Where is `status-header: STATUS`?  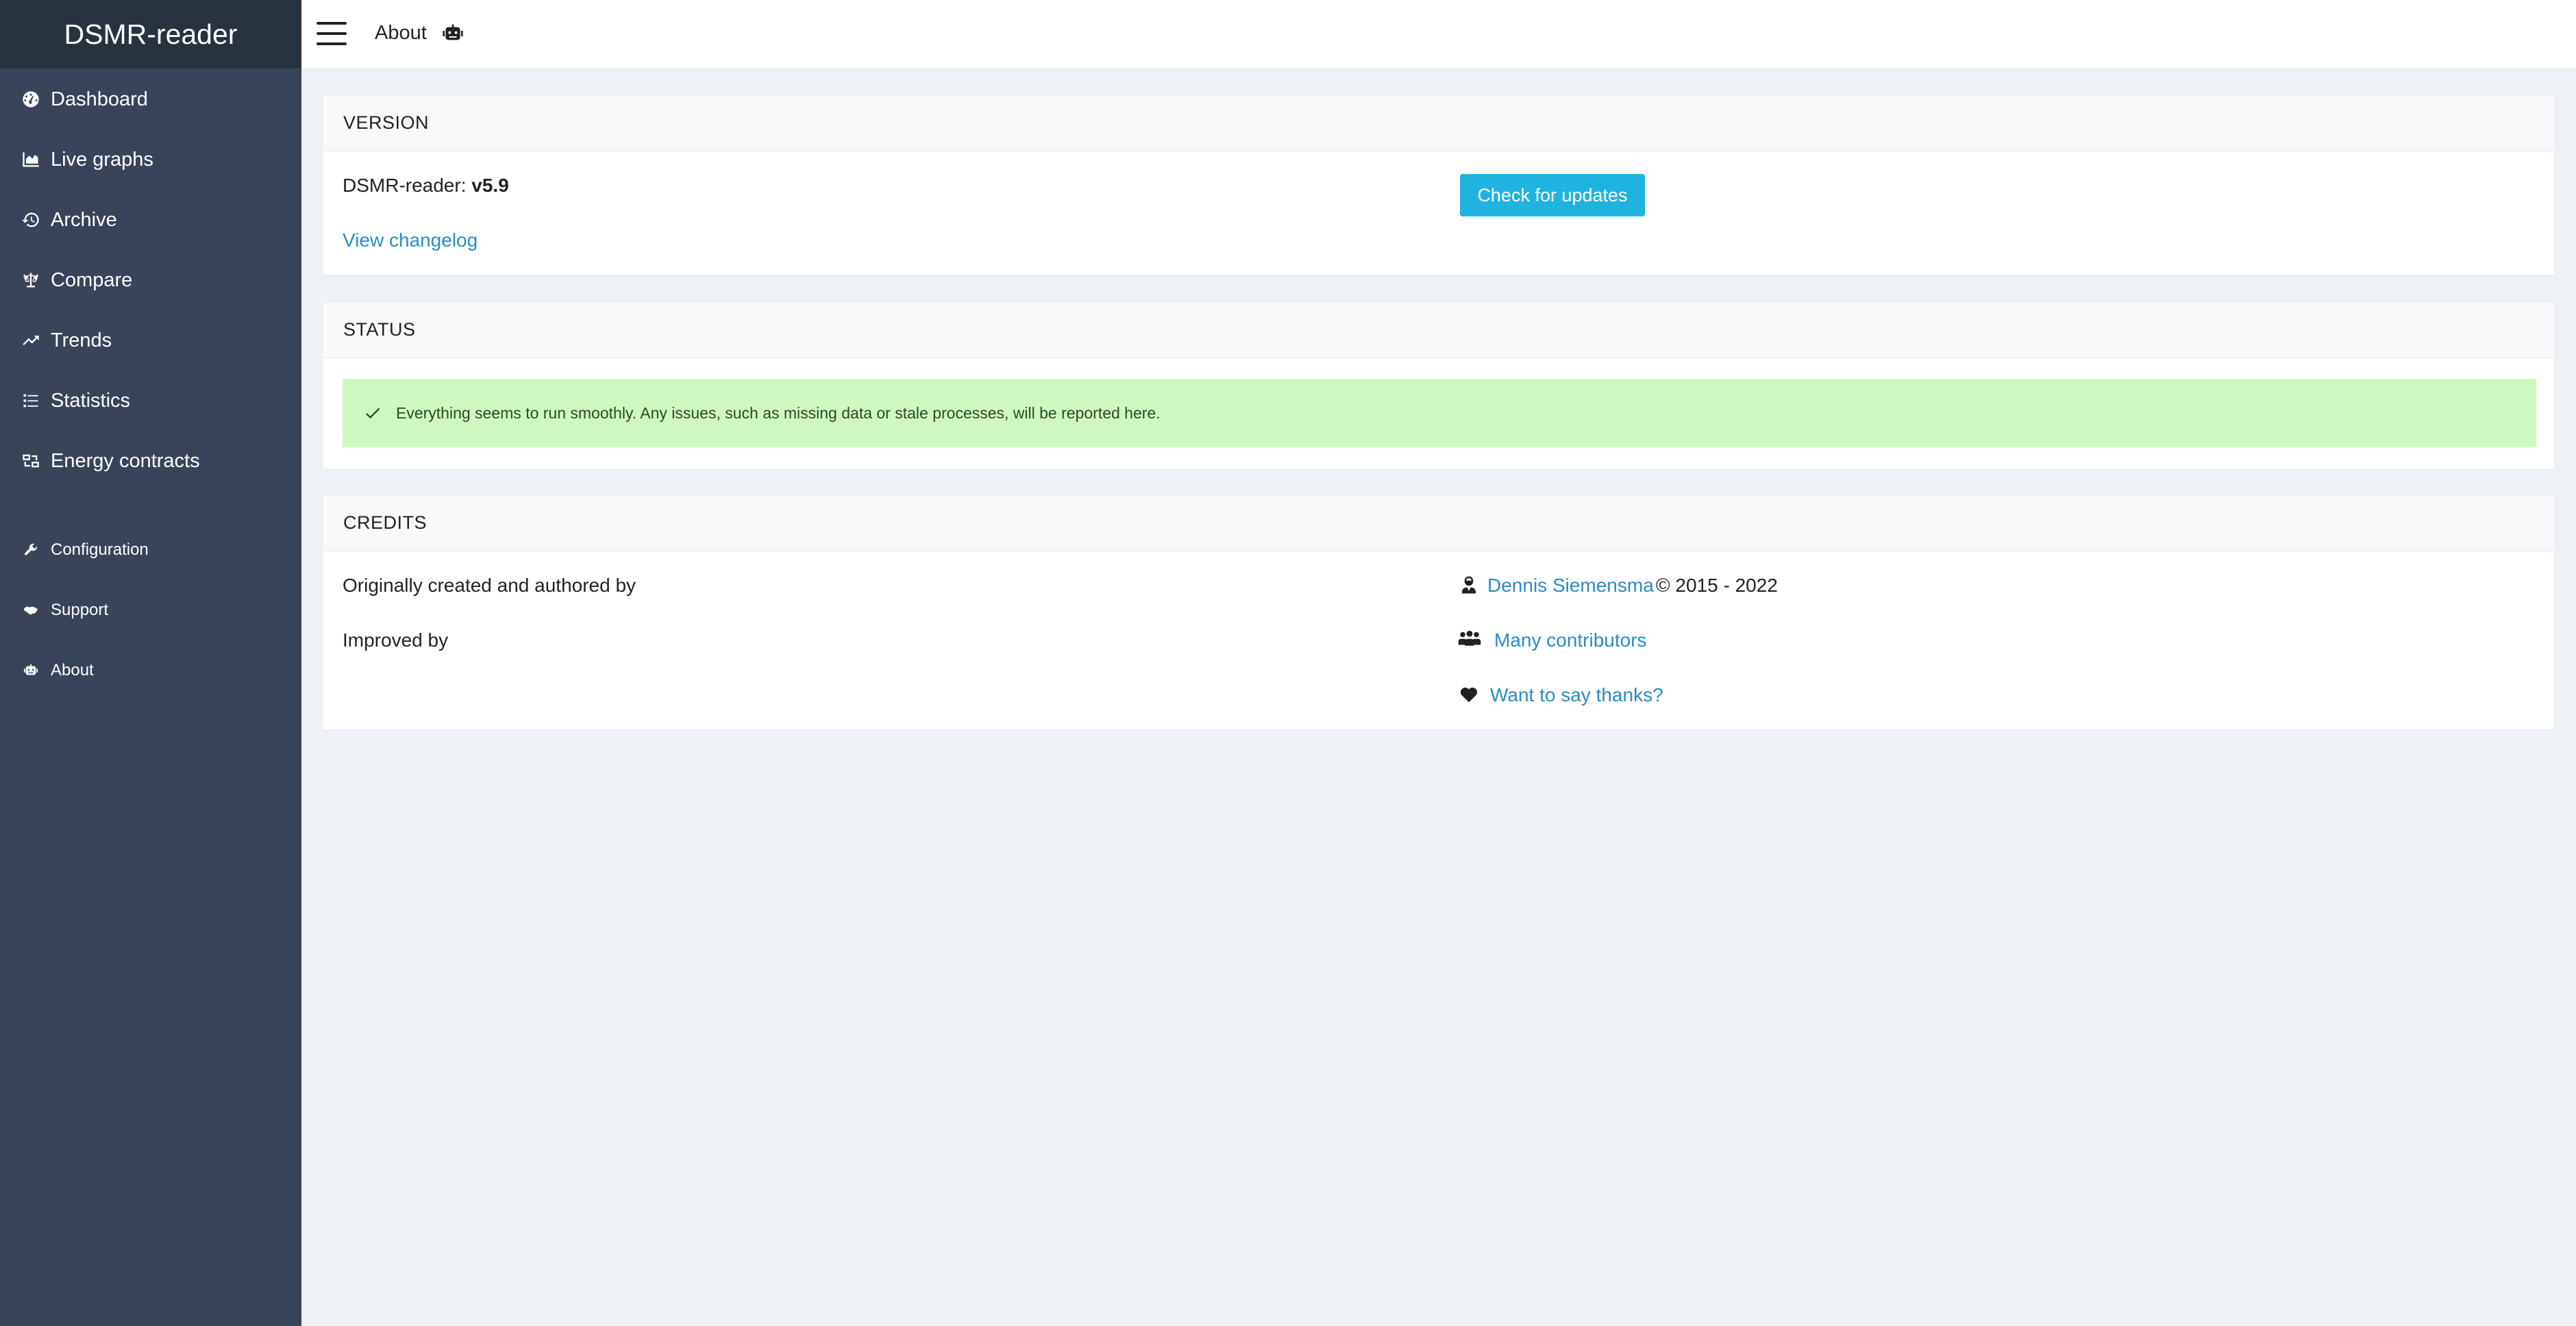
status-header: STATUS is located at coordinates (1439, 330).